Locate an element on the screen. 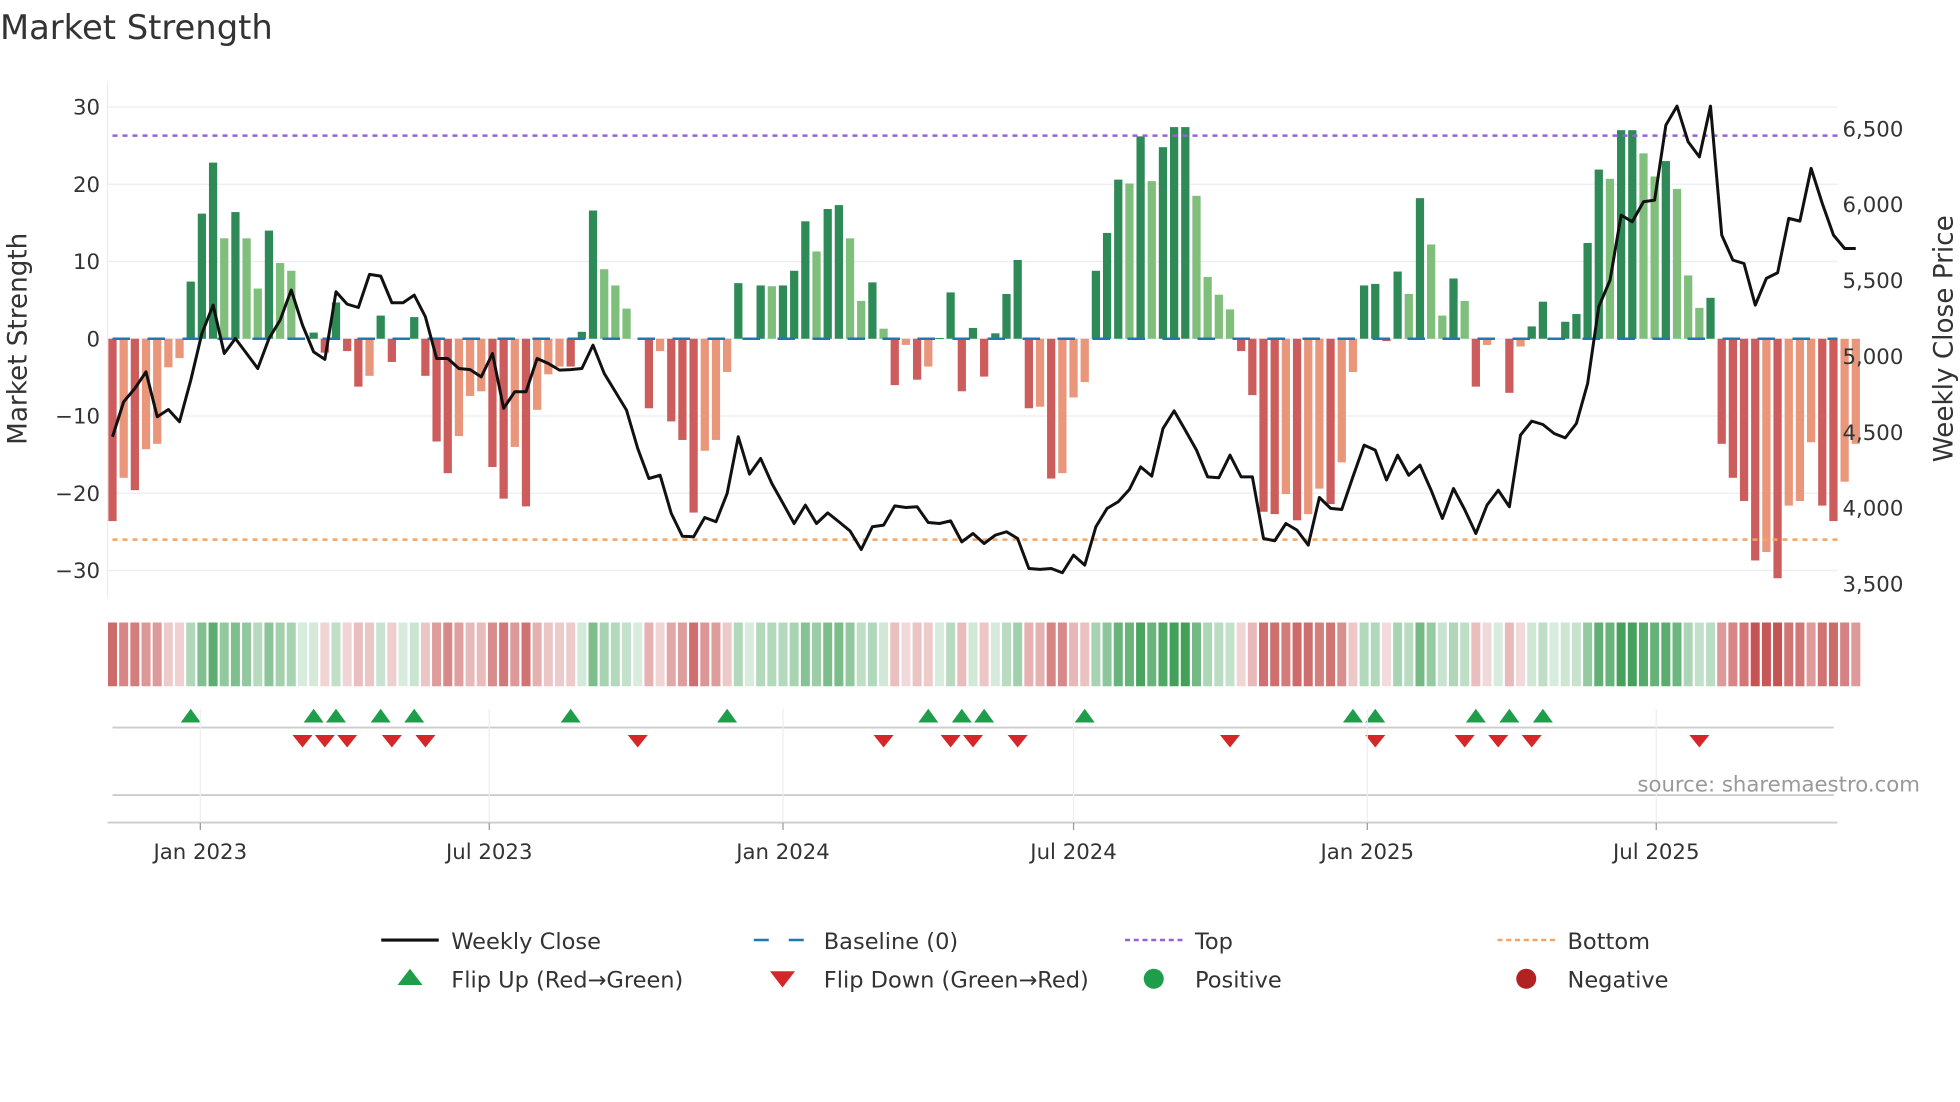 The width and height of the screenshot is (1960, 1102). y-tick-label: 10 is located at coordinates (86, 262).